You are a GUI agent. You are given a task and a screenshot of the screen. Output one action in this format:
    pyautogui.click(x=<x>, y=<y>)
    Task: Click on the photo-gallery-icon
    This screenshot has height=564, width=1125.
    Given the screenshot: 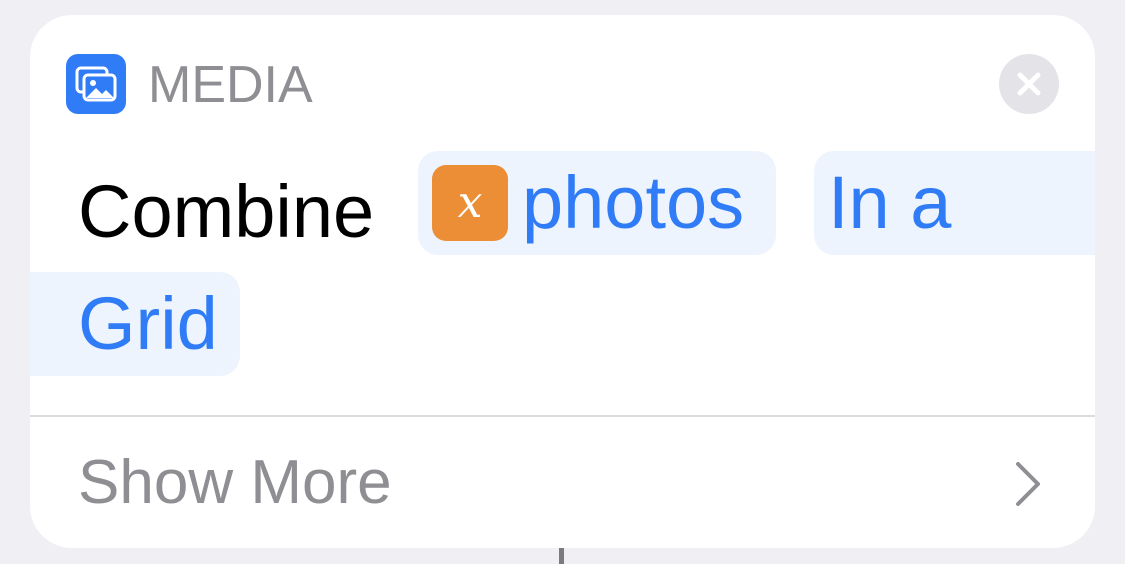 What is the action you would take?
    pyautogui.click(x=96, y=84)
    